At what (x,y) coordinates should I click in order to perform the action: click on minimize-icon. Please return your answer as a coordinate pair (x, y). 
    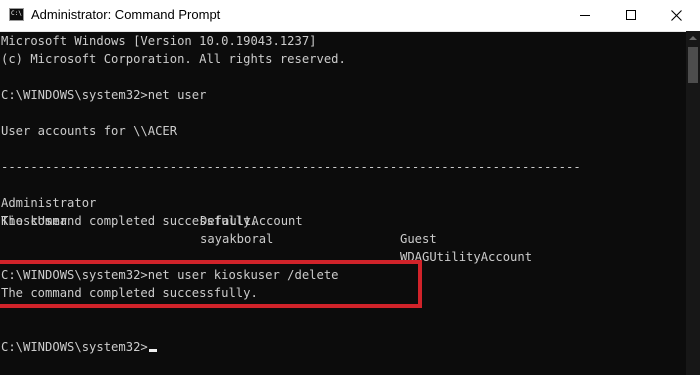
    Looking at the image, I should click on (585, 15).